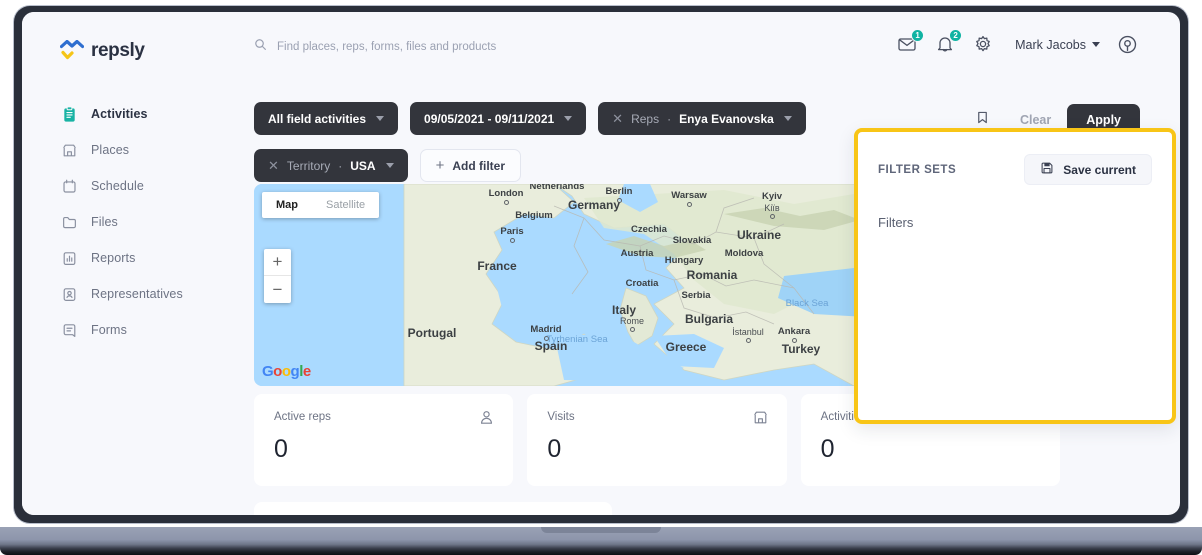 This screenshot has height=555, width=1202. I want to click on chip-prefix: Territory, so click(308, 165).